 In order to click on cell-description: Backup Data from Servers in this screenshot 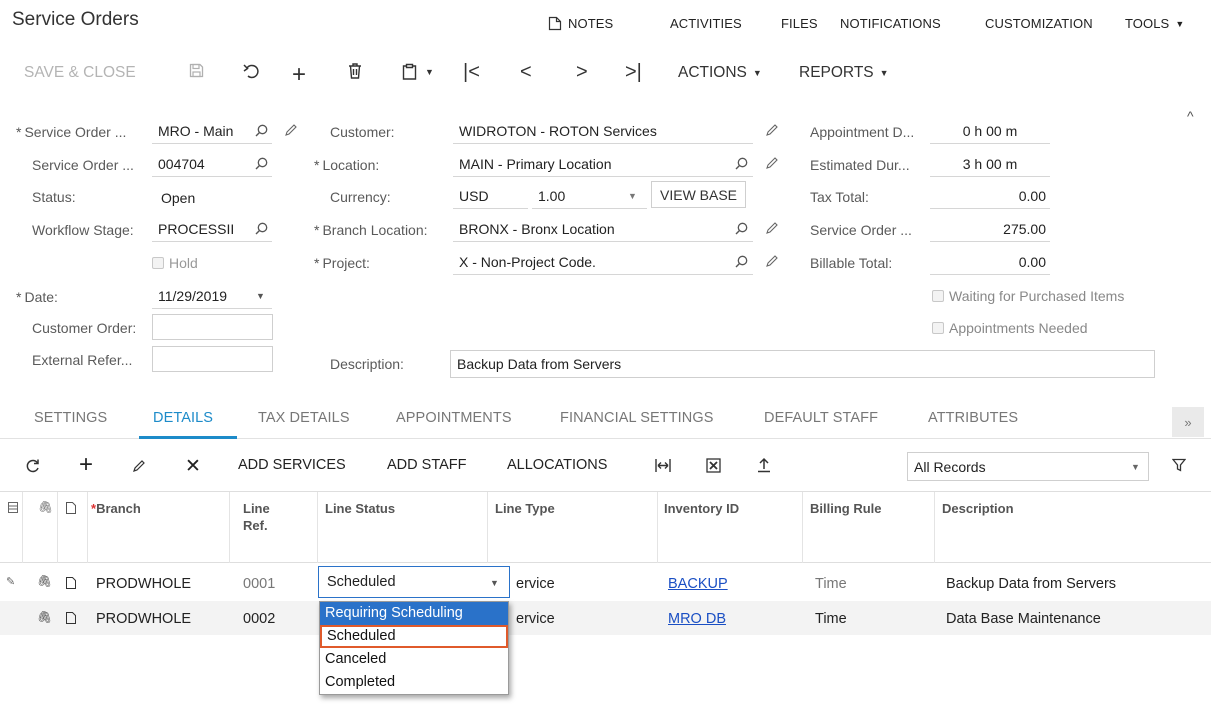, I will do `click(1031, 584)`.